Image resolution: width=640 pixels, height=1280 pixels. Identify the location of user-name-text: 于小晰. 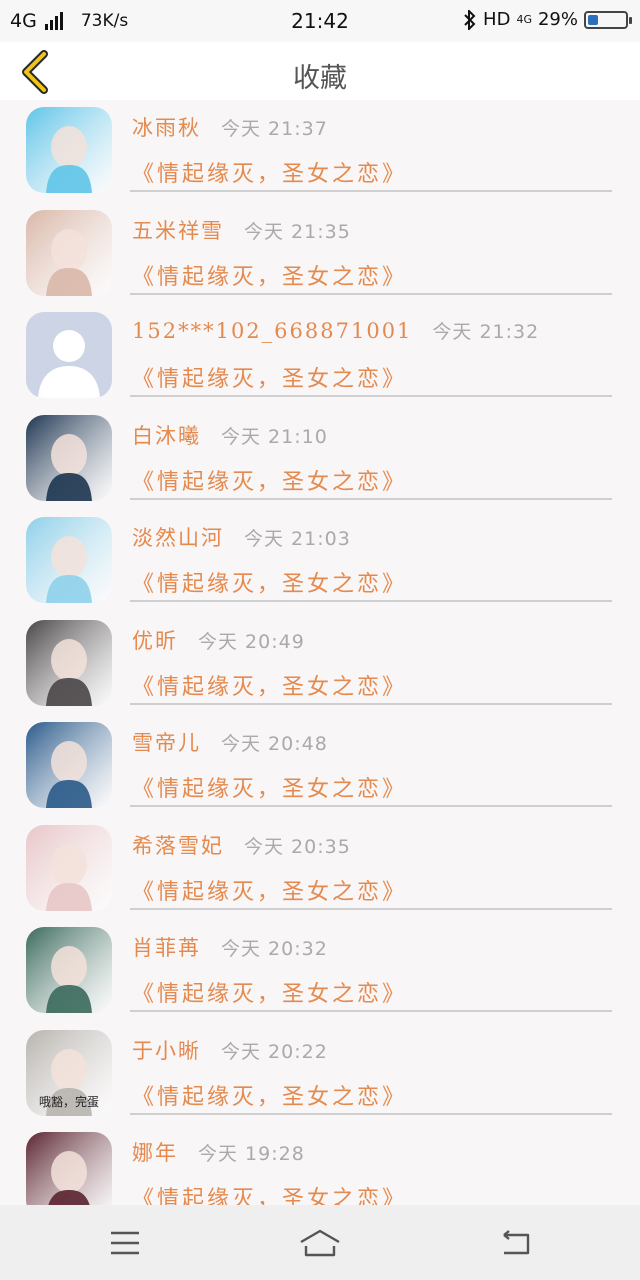
(166, 1050).